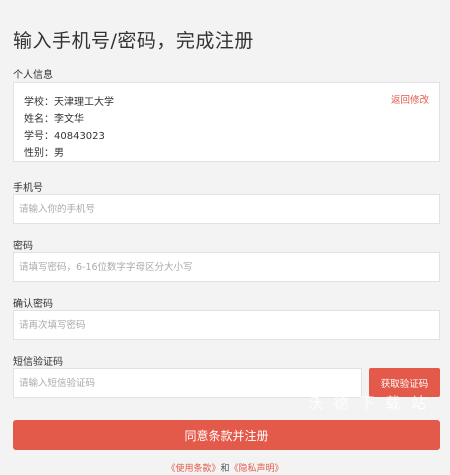 Image resolution: width=450 pixels, height=475 pixels. Describe the element at coordinates (193, 469) in the screenshot. I see `terms-of-use-link: 《使用条款》` at that location.